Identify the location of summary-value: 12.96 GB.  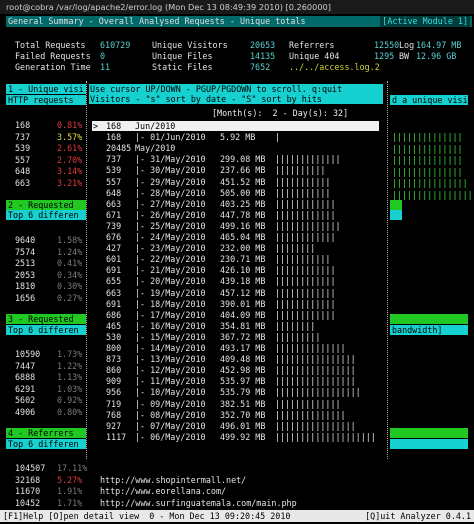
(436, 56).